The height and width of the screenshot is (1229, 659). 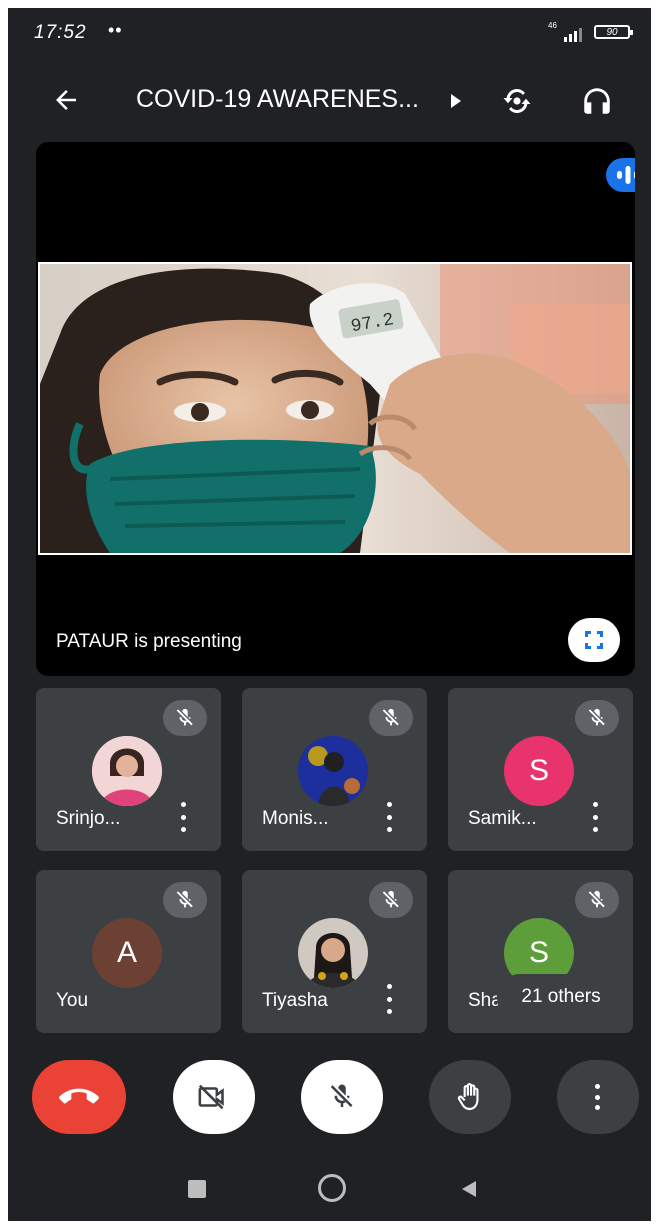 I want to click on audio-output-button, so click(x=597, y=101).